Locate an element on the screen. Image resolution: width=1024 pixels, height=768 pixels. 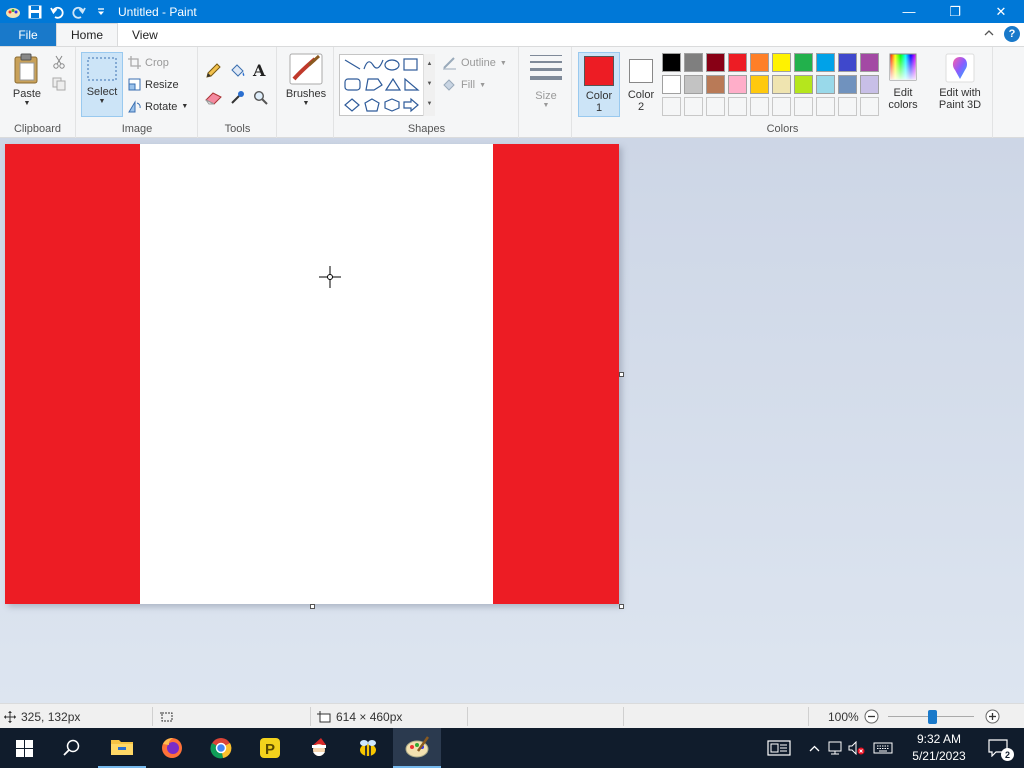
taskbar-clock: 9:32 AM 5/21/2023 is located at coordinates (939, 748).